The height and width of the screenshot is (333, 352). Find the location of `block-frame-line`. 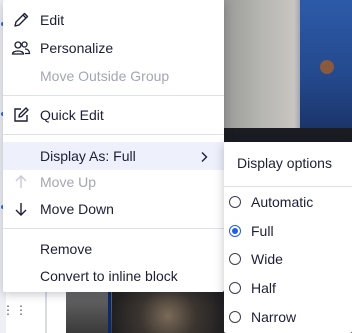

block-frame-line is located at coordinates (109, 311).